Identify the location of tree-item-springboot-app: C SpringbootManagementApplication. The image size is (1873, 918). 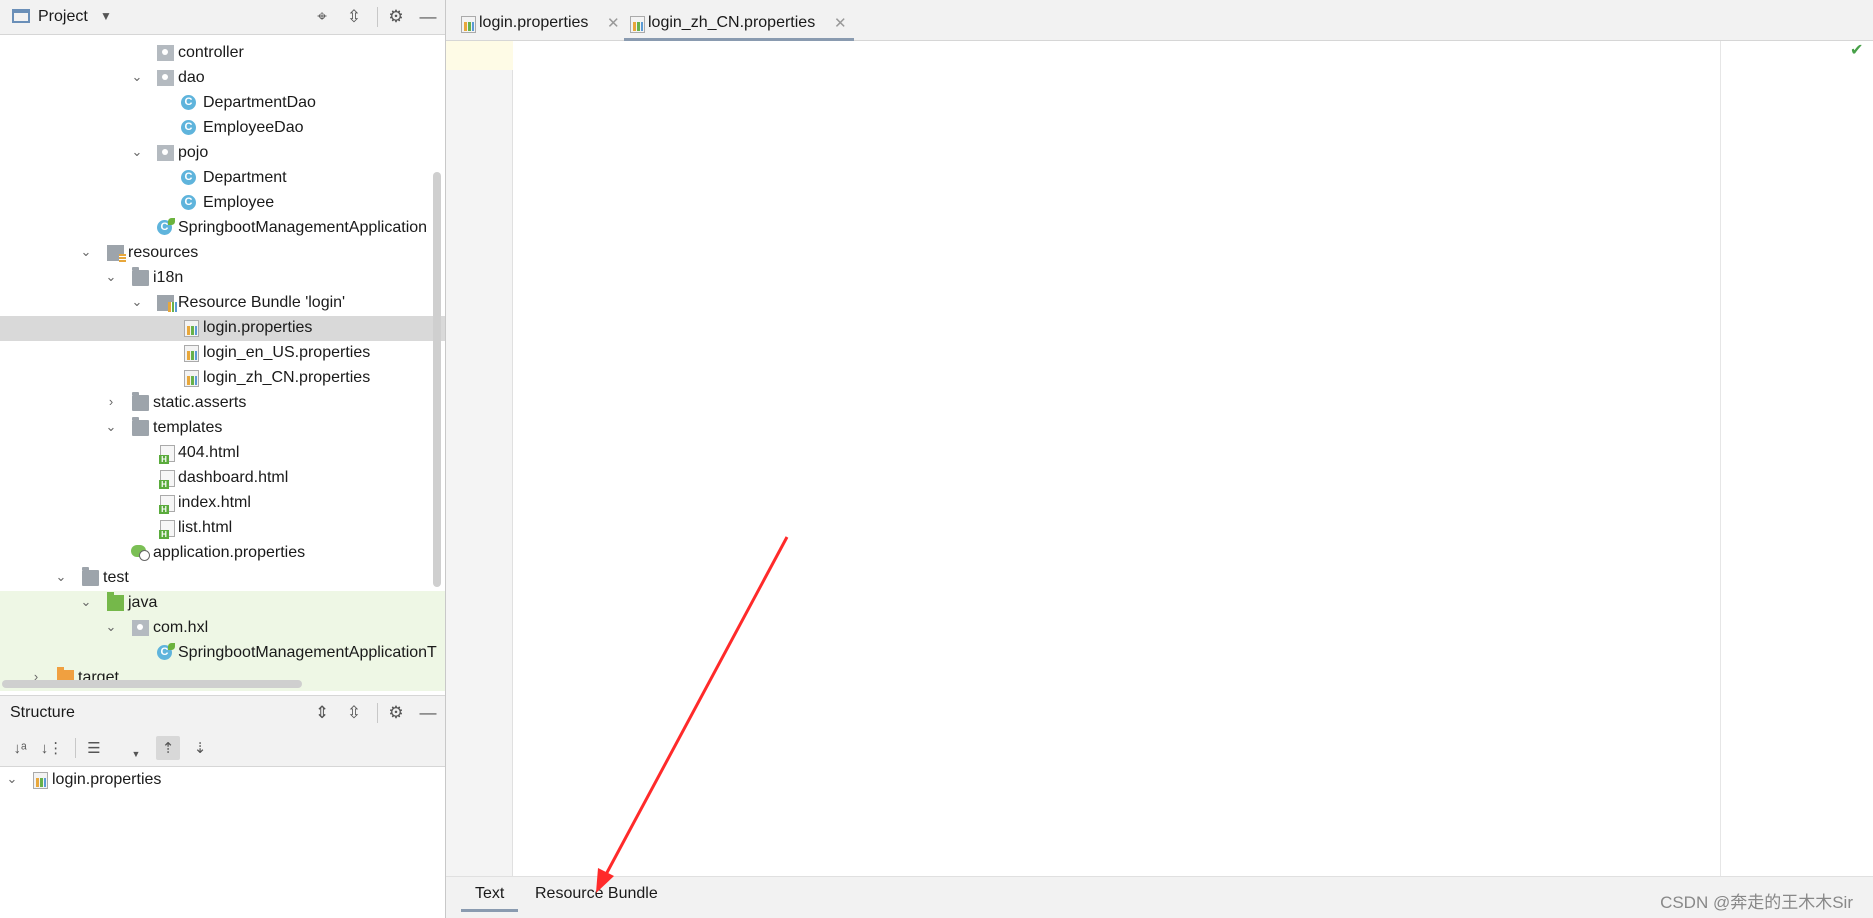
(222, 228).